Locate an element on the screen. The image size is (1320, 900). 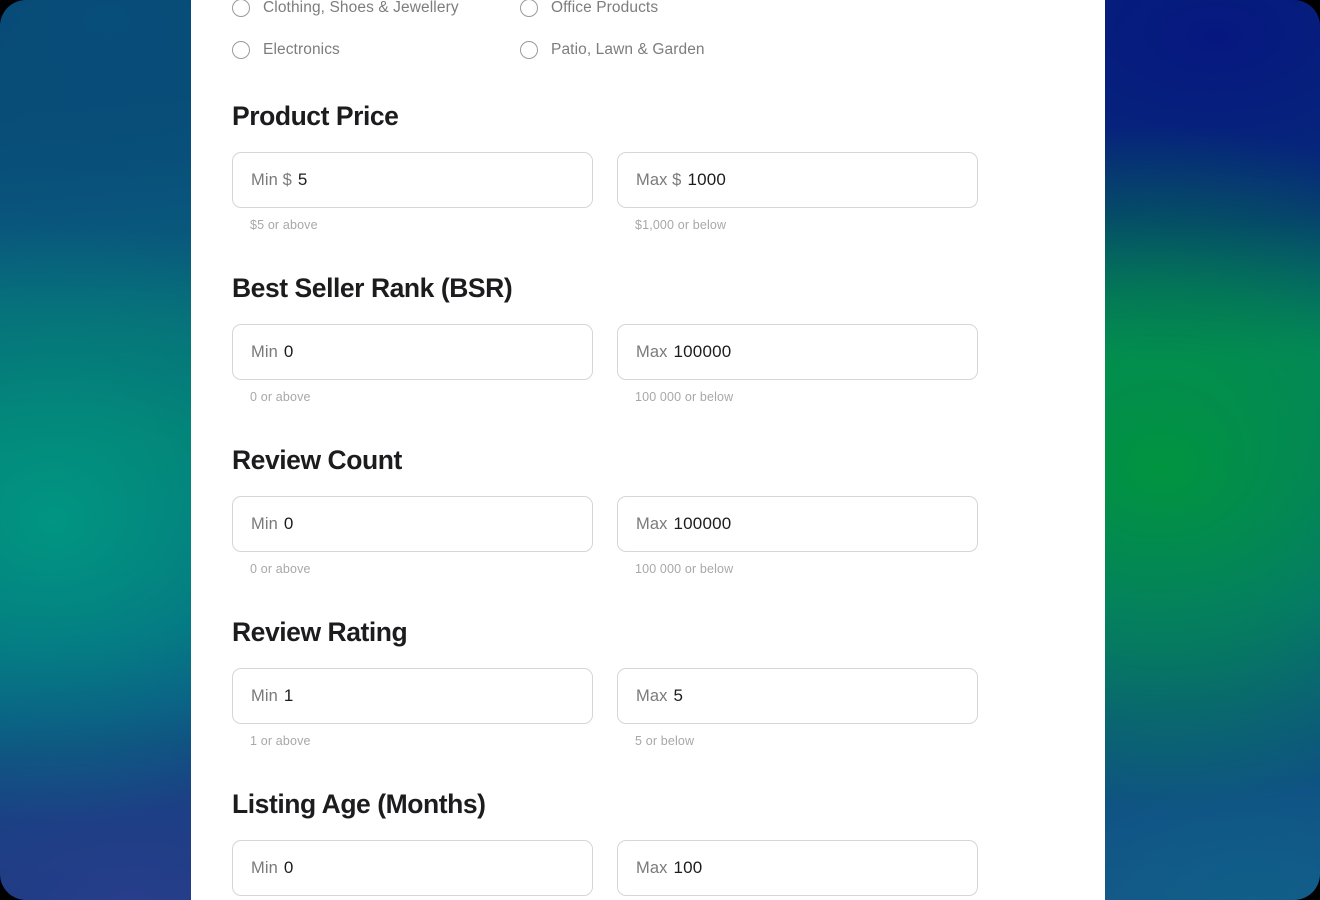
max-input-value: 5 is located at coordinates (678, 695).